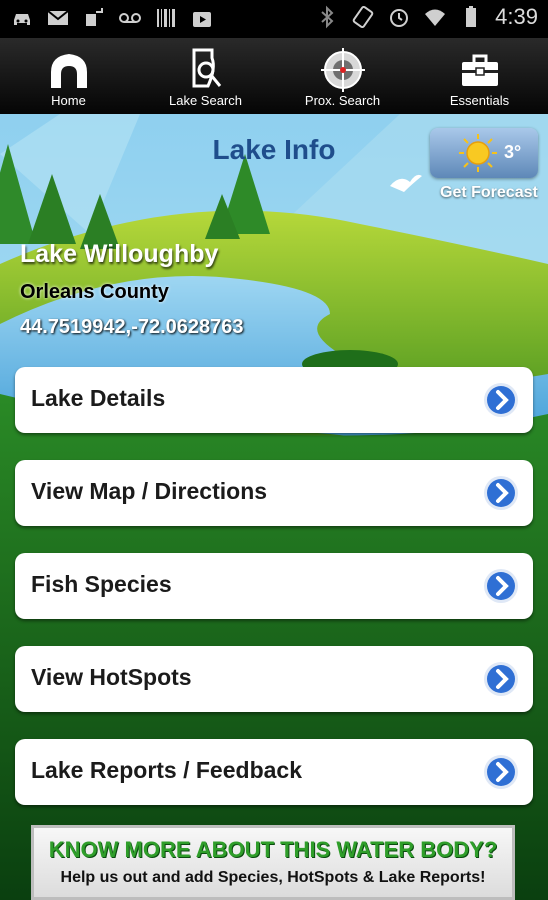 The image size is (548, 900). What do you see at coordinates (489, 193) in the screenshot?
I see `get-forecast-link: Get Forecast` at bounding box center [489, 193].